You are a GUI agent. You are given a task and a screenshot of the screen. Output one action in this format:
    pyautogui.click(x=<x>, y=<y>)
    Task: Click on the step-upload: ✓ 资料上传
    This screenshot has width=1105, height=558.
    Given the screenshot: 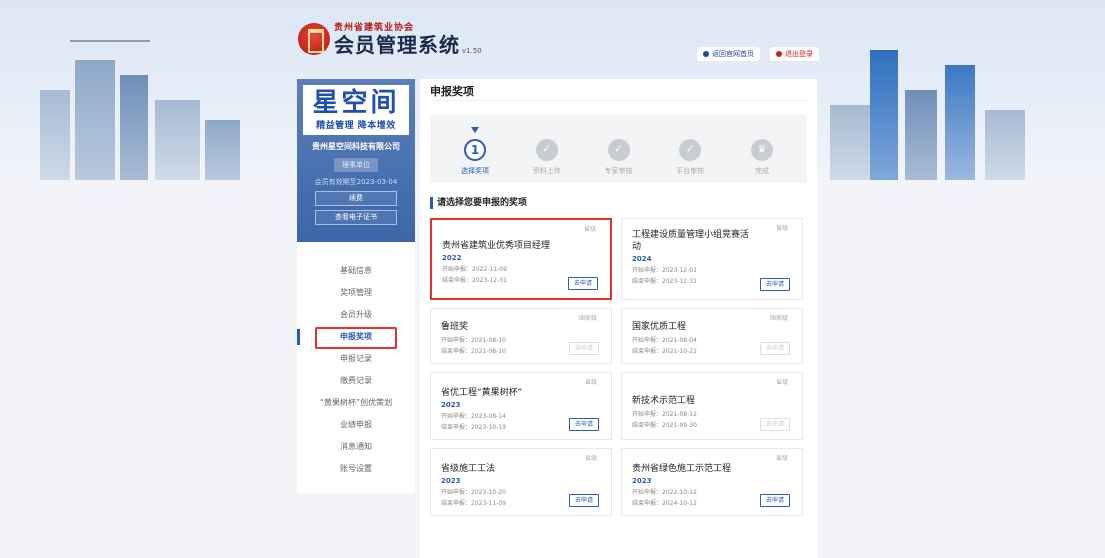 What is the action you would take?
    pyautogui.click(x=547, y=149)
    